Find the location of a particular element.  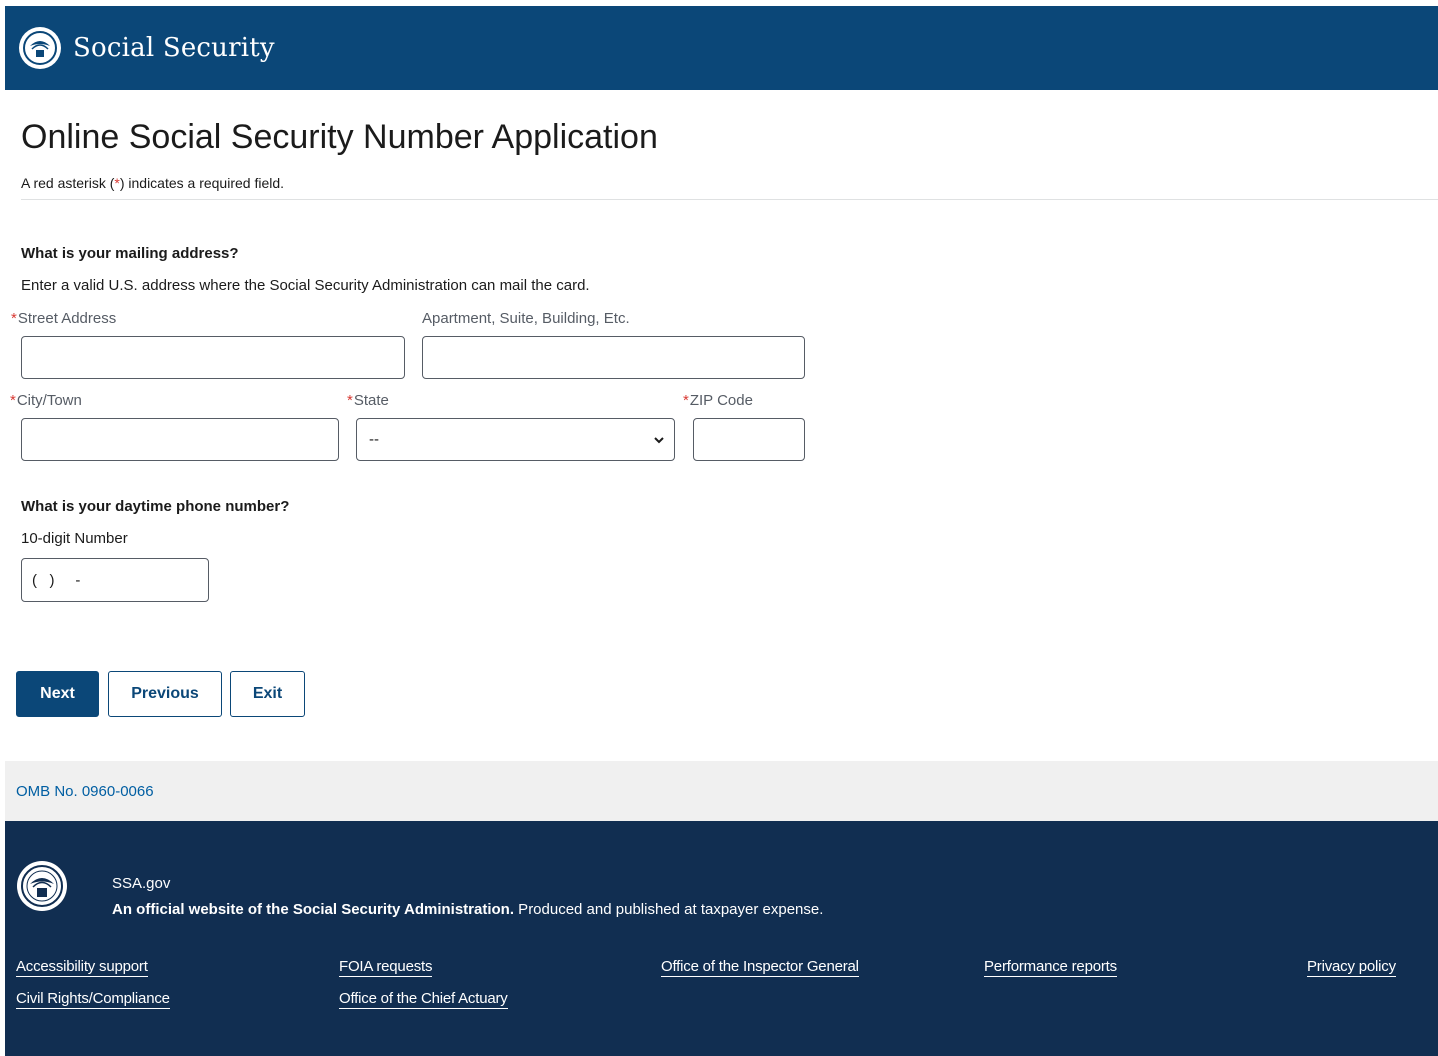

zip-label: *ZIP Code is located at coordinates (718, 400).